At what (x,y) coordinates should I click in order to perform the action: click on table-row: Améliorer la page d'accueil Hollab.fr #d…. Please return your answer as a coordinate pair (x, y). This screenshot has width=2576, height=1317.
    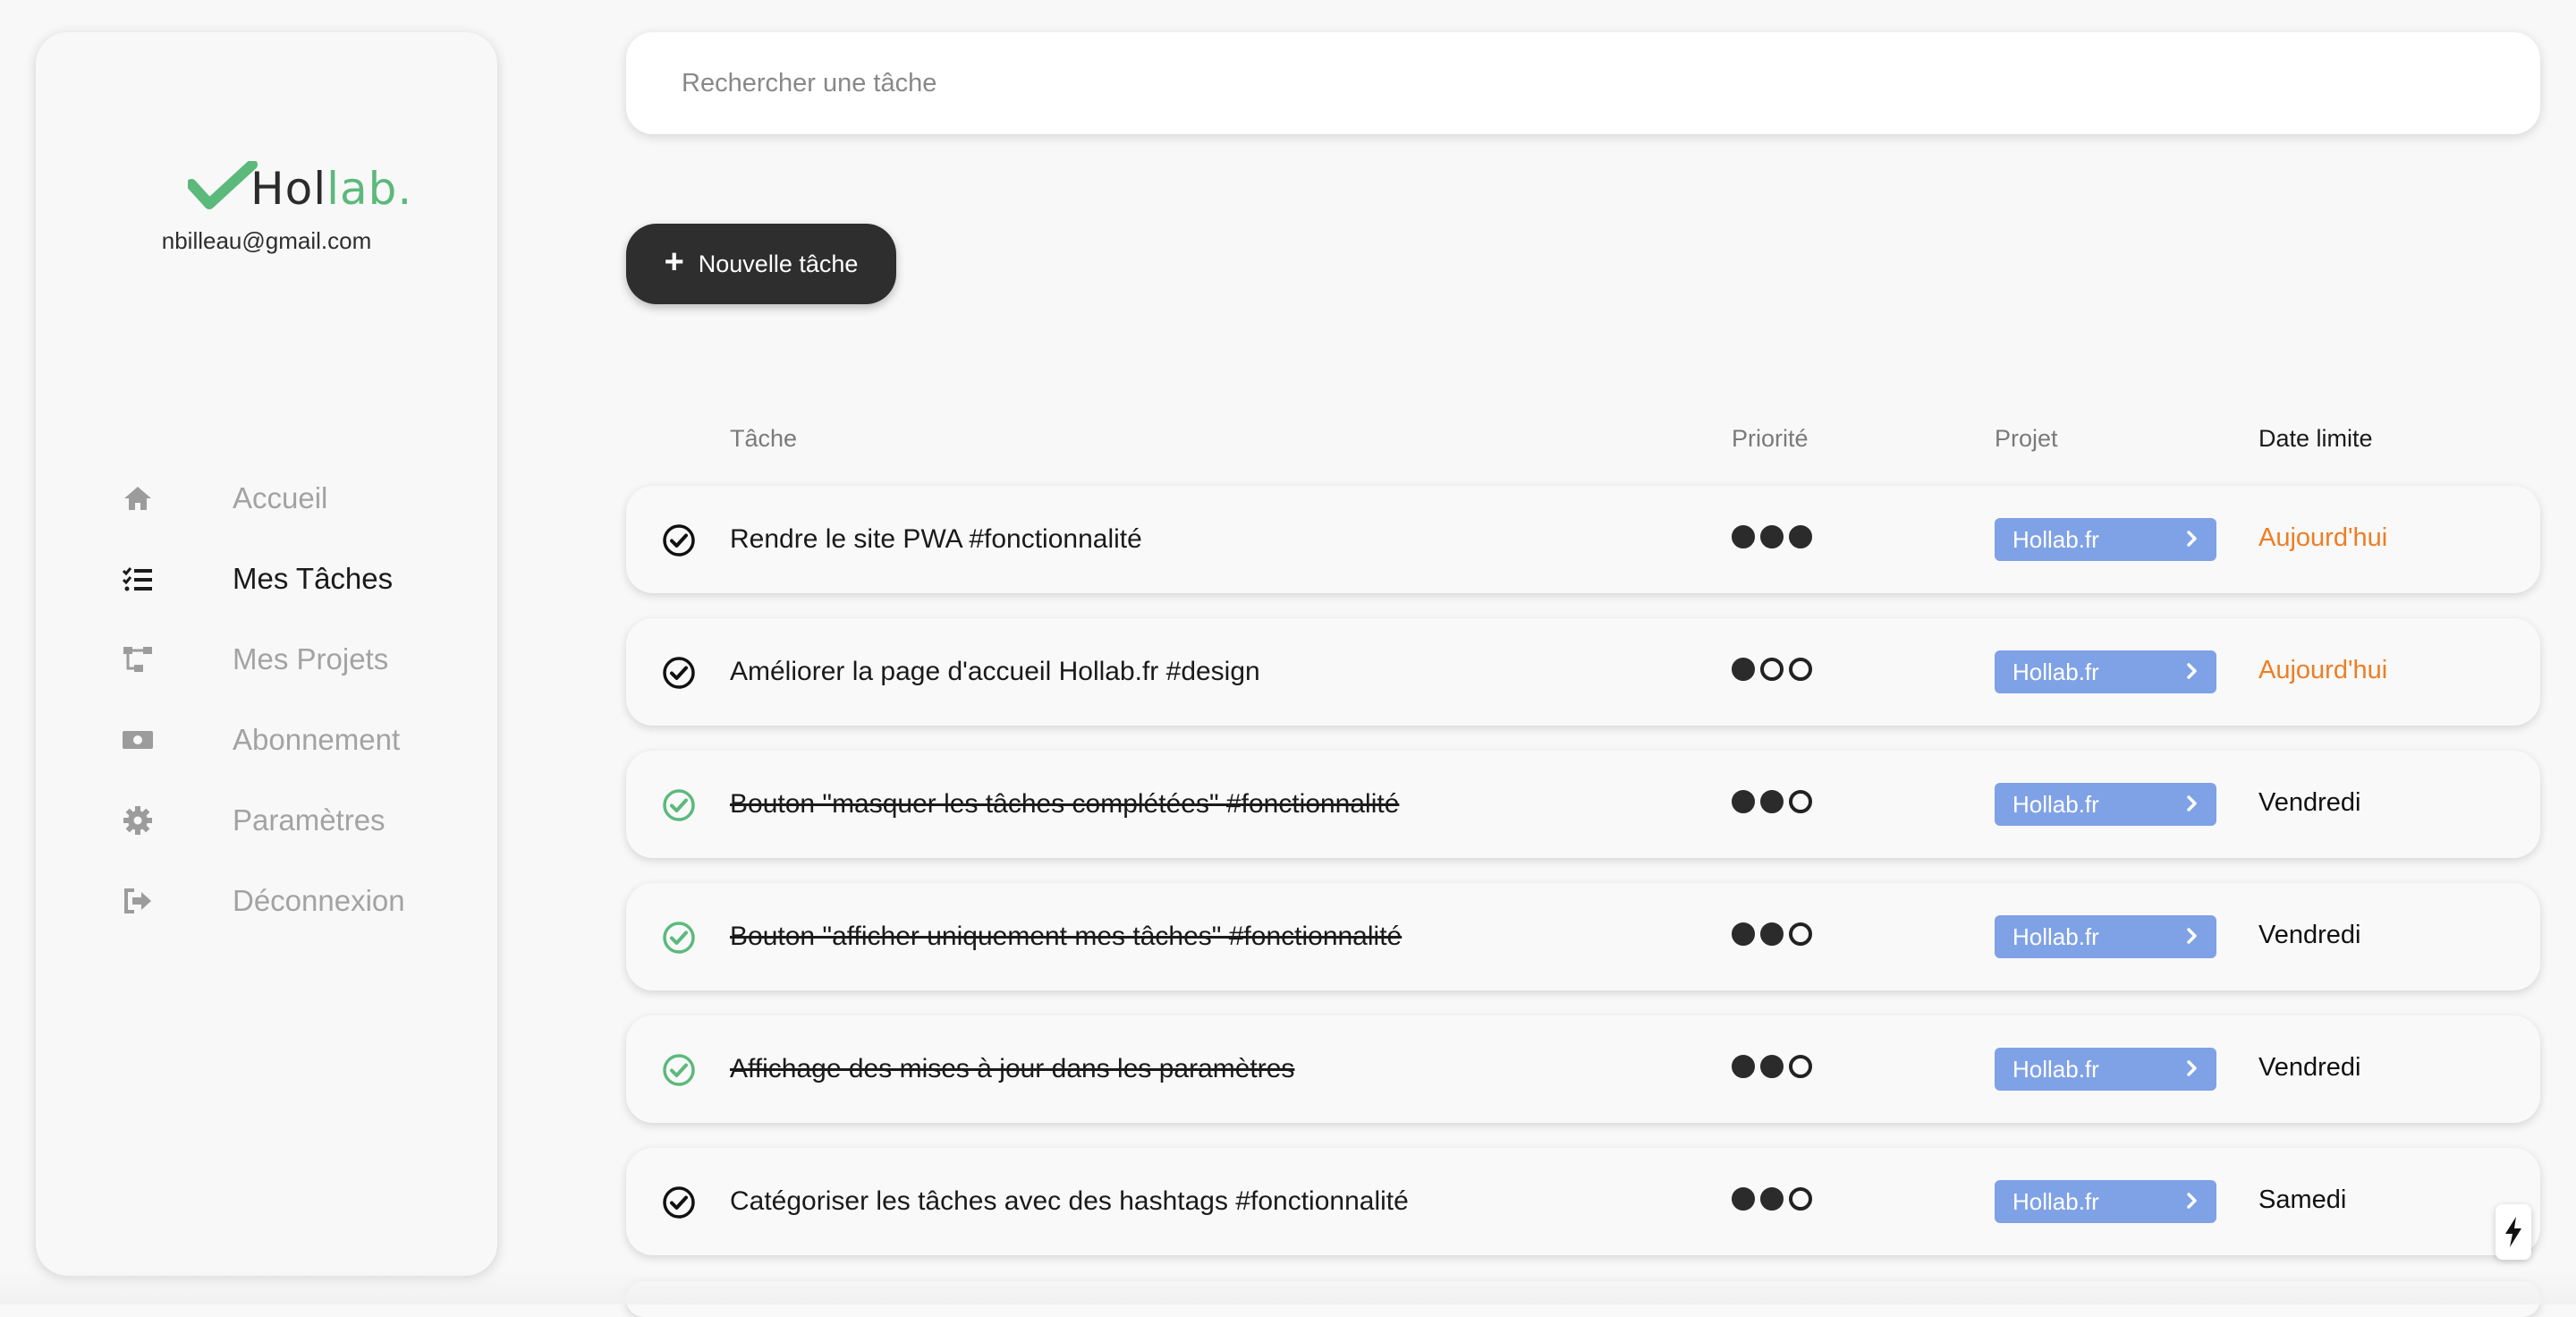
    Looking at the image, I should click on (1583, 672).